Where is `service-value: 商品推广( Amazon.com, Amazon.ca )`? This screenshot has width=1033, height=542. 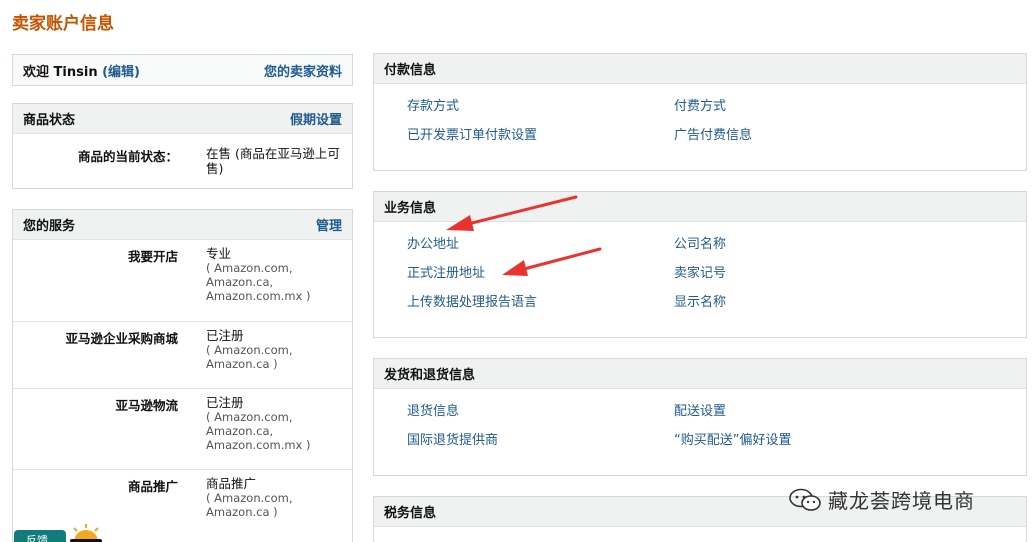 service-value: 商品推广( Amazon.com, Amazon.ca ) is located at coordinates (271, 505).